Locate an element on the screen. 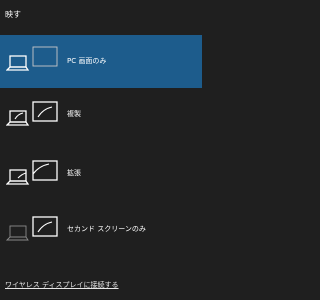  option-extend: 拡張 is located at coordinates (101, 173).